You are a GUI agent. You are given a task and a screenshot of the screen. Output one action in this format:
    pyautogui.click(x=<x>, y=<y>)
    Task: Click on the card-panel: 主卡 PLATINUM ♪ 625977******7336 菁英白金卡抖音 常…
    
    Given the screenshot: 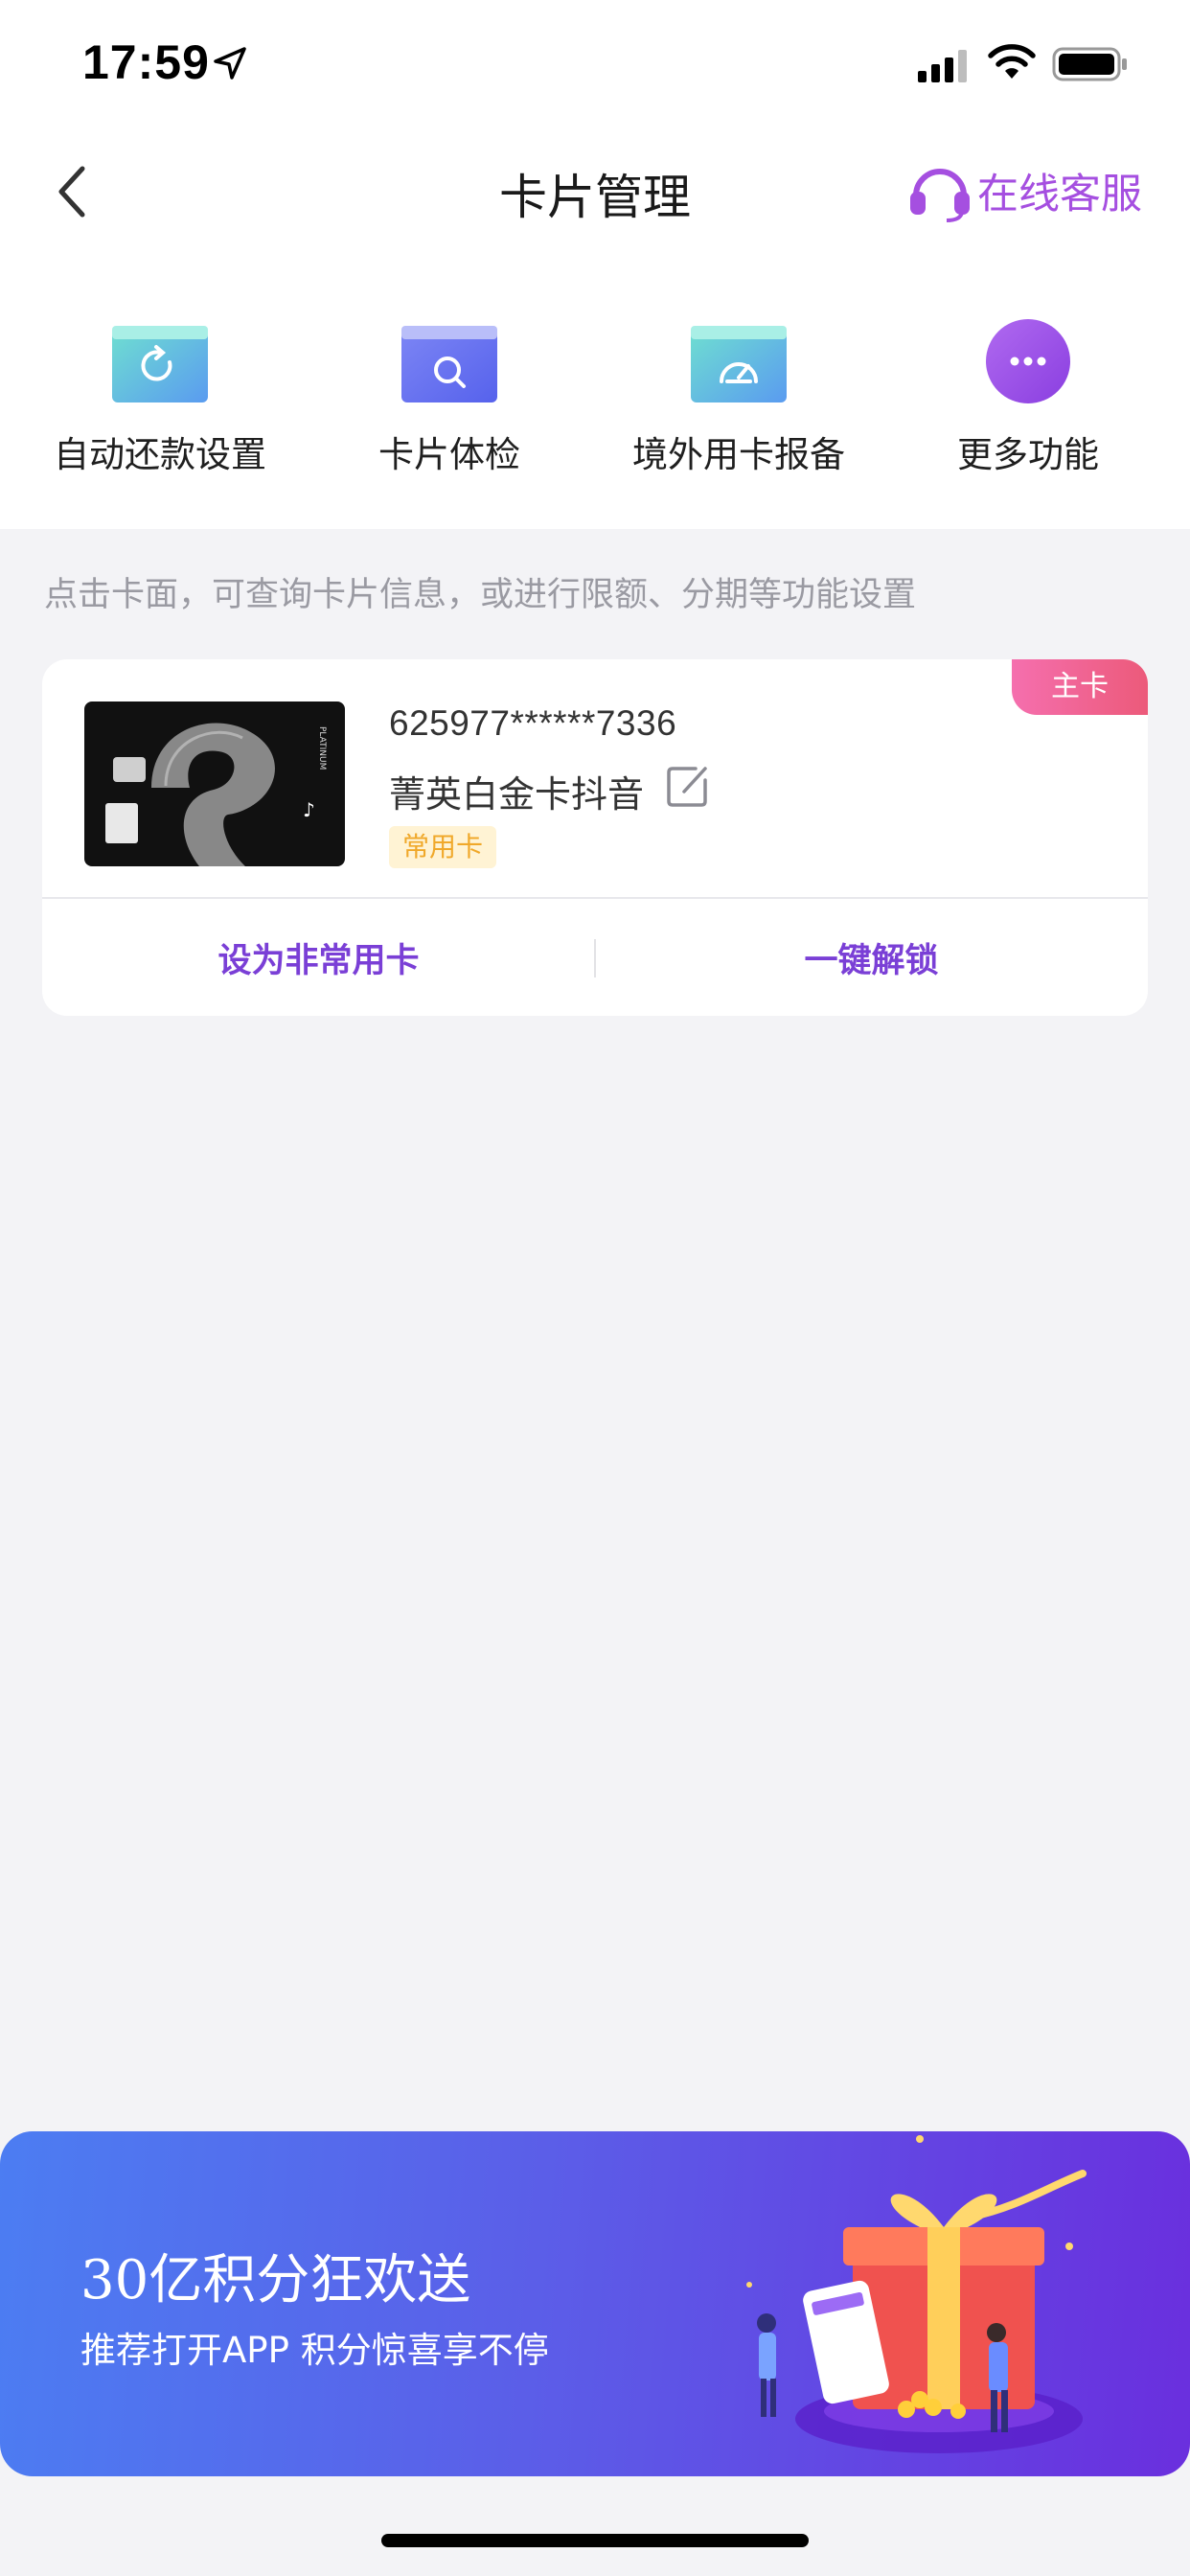 What is the action you would take?
    pyautogui.click(x=595, y=837)
    